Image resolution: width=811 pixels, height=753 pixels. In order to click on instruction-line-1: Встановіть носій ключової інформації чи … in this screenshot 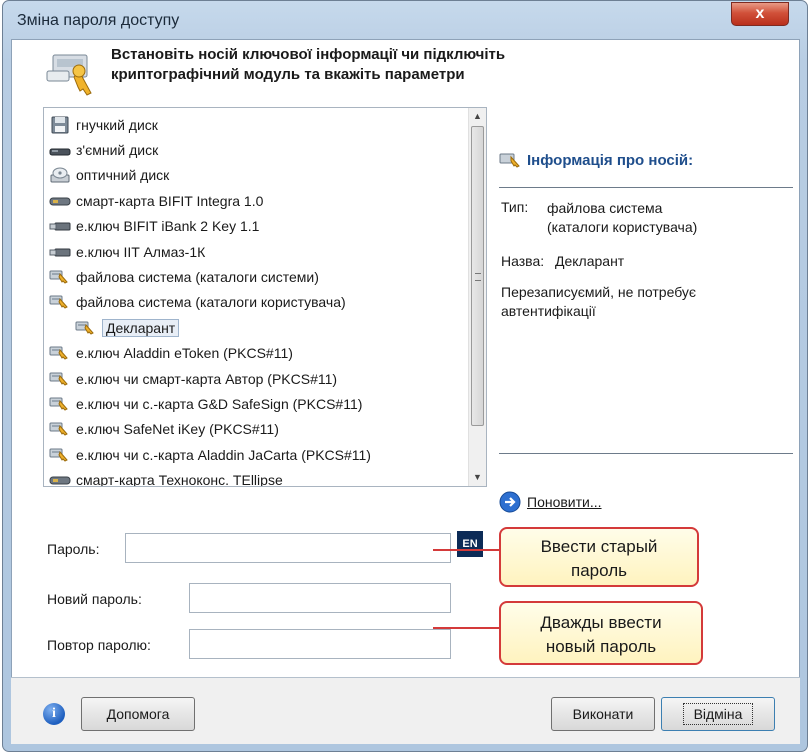, I will do `click(308, 54)`.